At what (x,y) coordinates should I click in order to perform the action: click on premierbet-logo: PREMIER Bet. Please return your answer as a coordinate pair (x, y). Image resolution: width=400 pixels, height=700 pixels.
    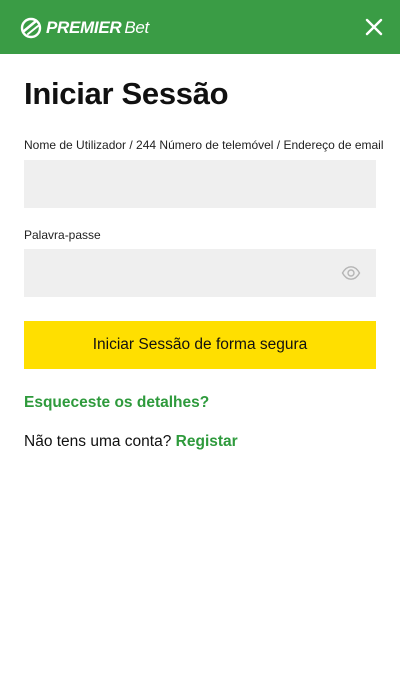
    Looking at the image, I should click on (84, 28).